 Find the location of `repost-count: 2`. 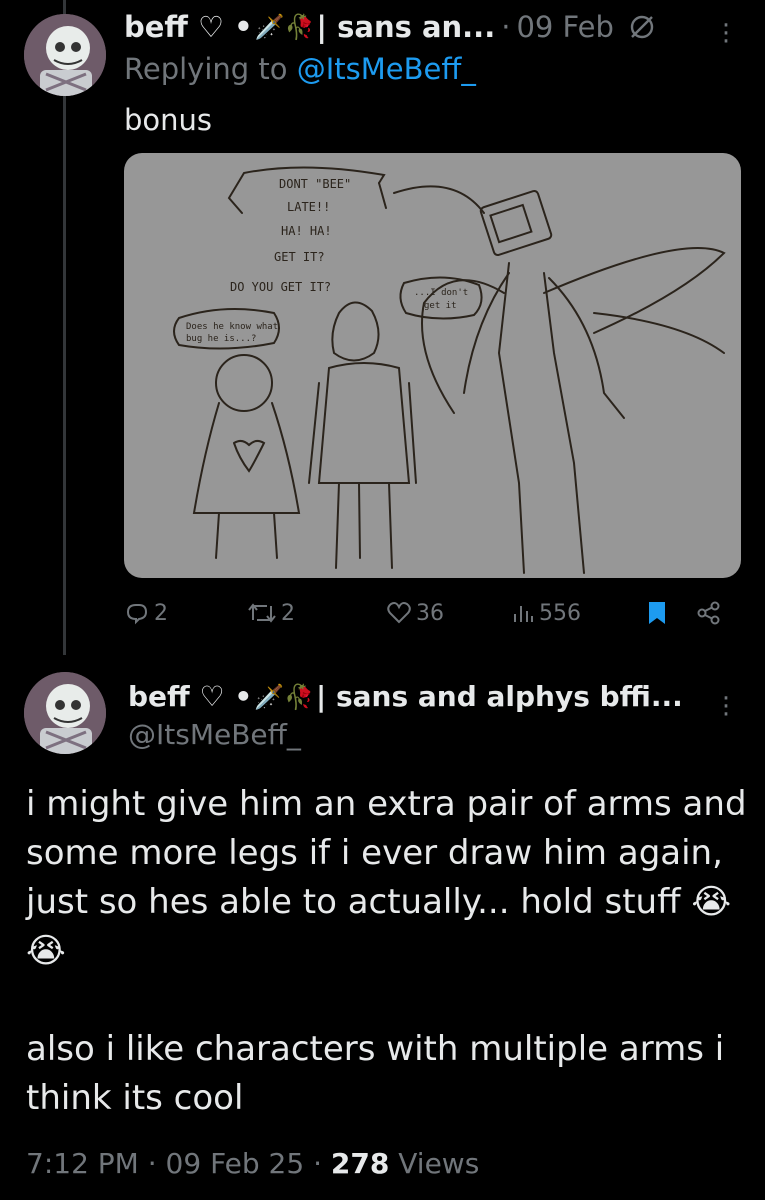

repost-count: 2 is located at coordinates (288, 613).